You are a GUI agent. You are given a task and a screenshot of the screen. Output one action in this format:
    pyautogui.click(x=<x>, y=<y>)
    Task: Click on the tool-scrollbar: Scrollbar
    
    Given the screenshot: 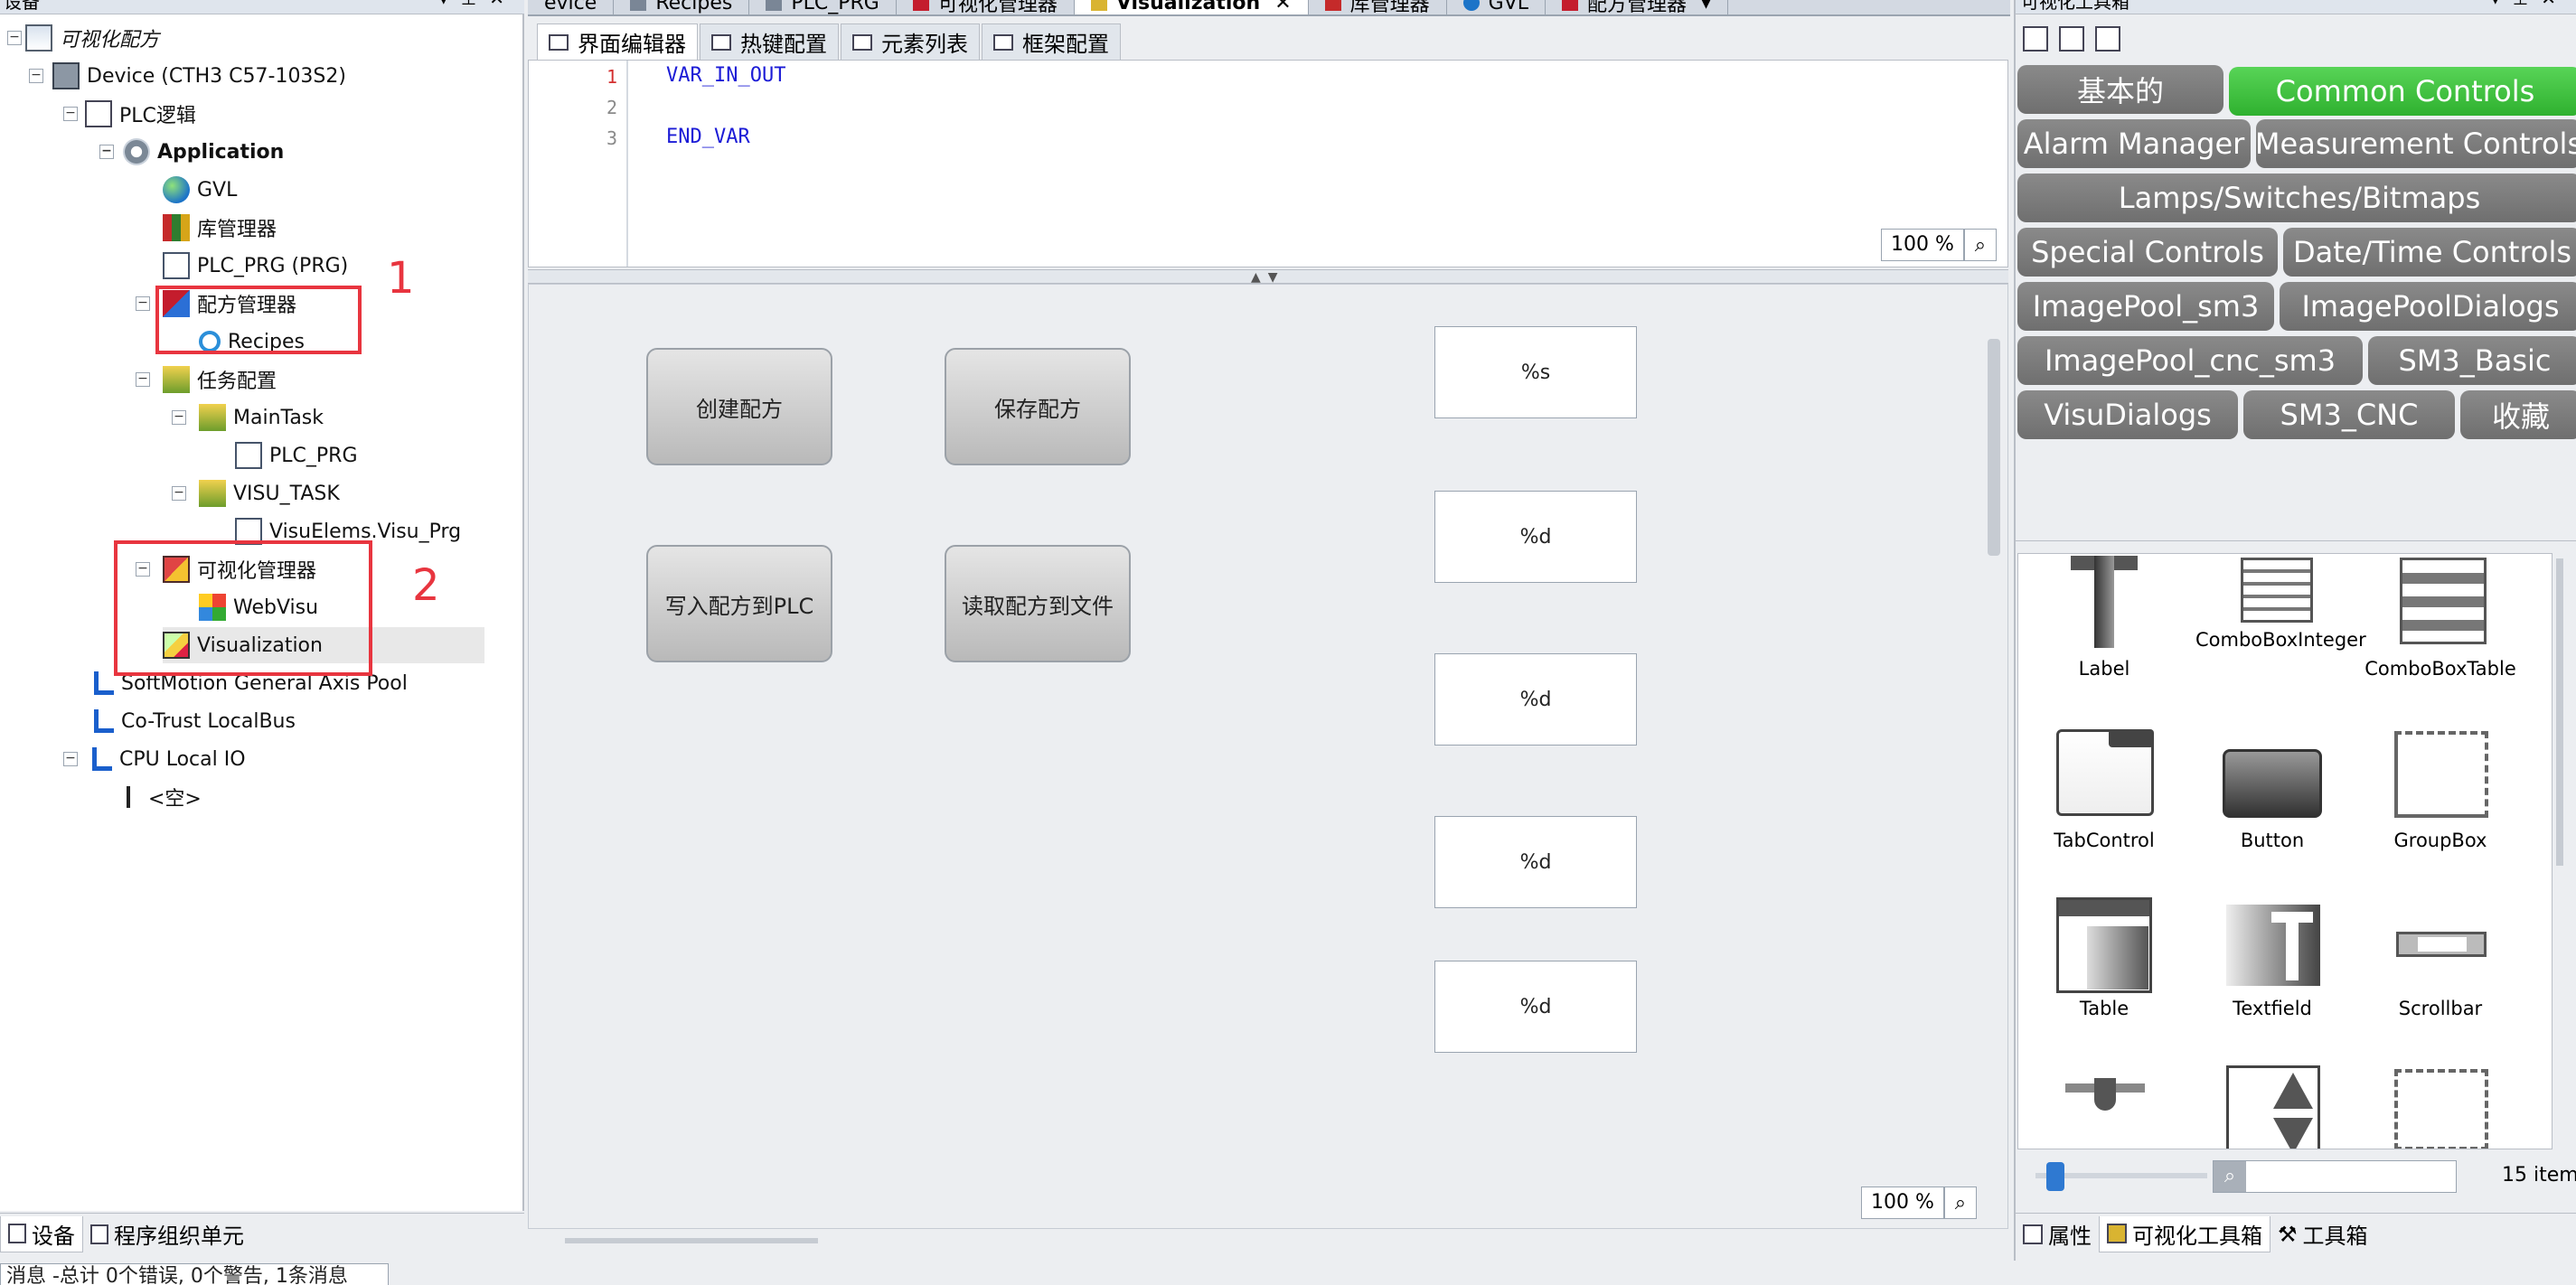 What is the action you would take?
    pyautogui.click(x=2441, y=975)
    